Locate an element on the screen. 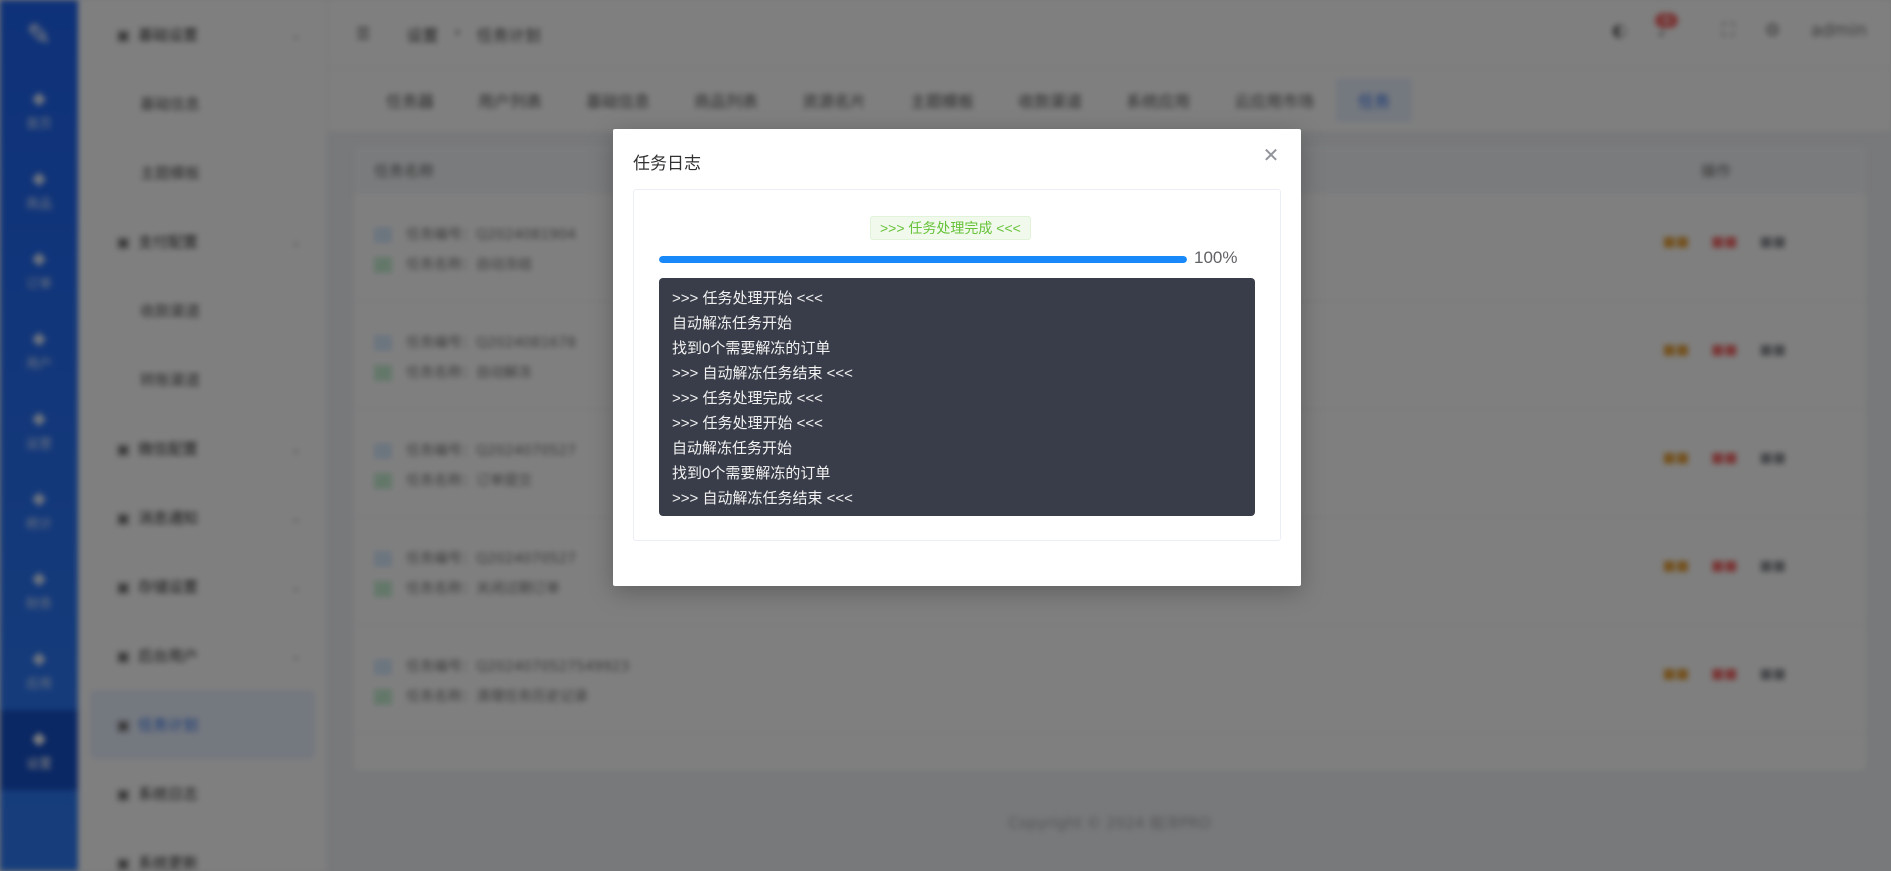  progress-fill is located at coordinates (923, 259).